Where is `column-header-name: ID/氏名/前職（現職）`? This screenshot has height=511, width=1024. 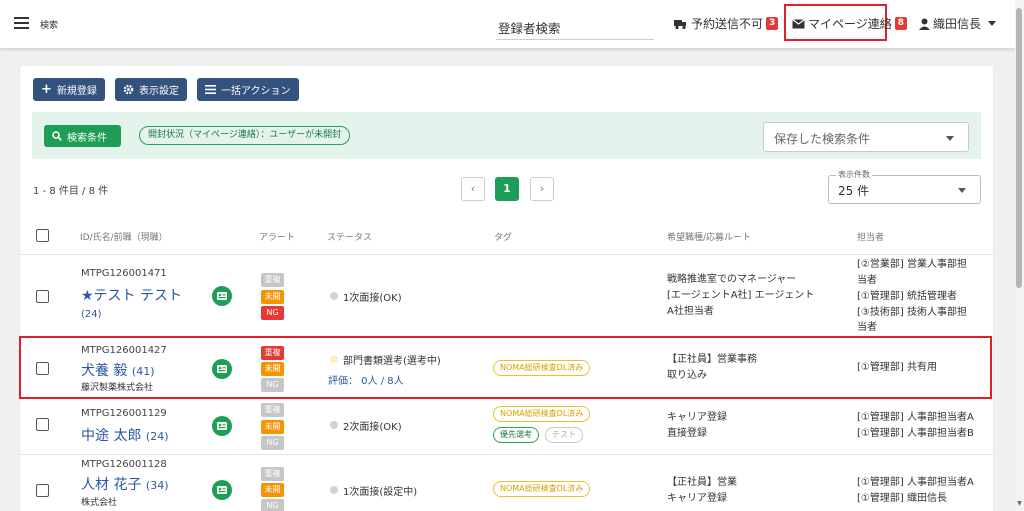
column-header-name: ID/氏名/前職（現職） is located at coordinates (124, 236).